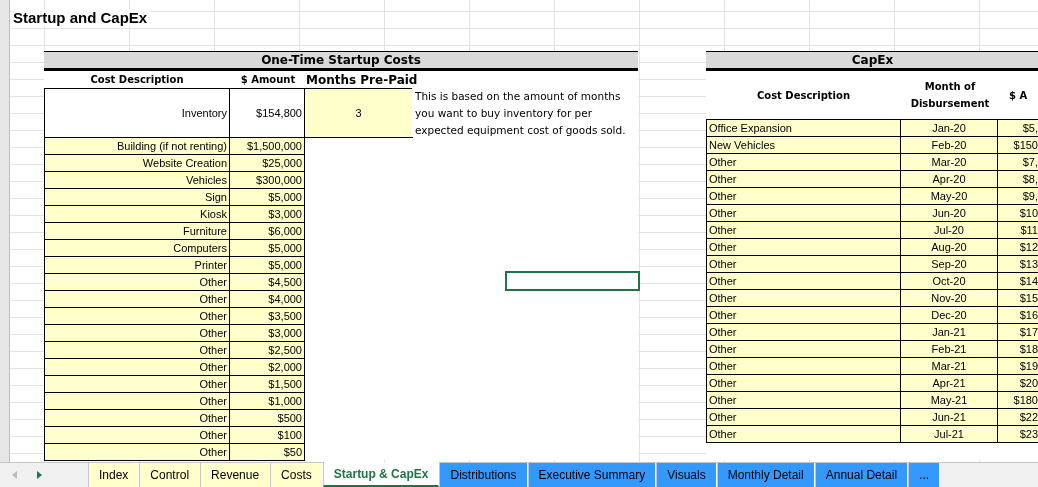 The height and width of the screenshot is (487, 1038). I want to click on sheet-tab: Control, so click(170, 475).